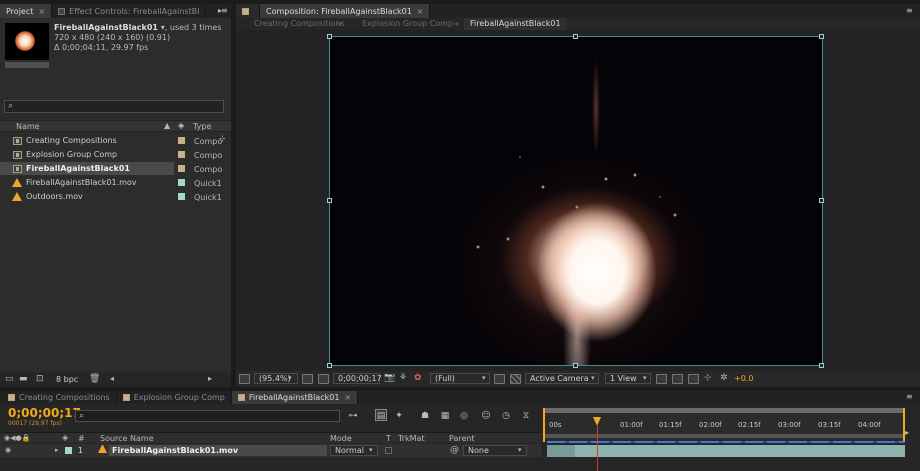 The image size is (920, 471). Describe the element at coordinates (26, 11) in the screenshot. I see `tab-project: Project ×` at that location.